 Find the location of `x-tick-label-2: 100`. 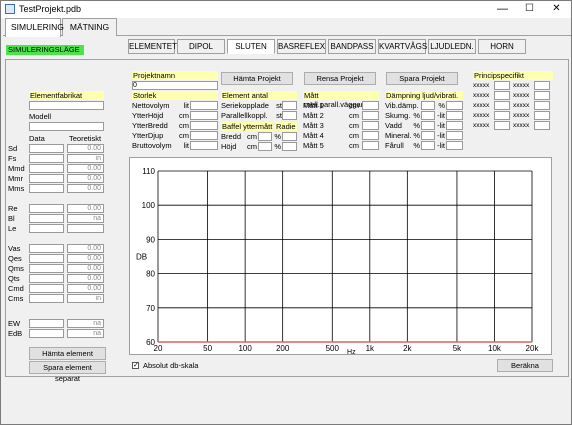

x-tick-label-2: 100 is located at coordinates (245, 348).